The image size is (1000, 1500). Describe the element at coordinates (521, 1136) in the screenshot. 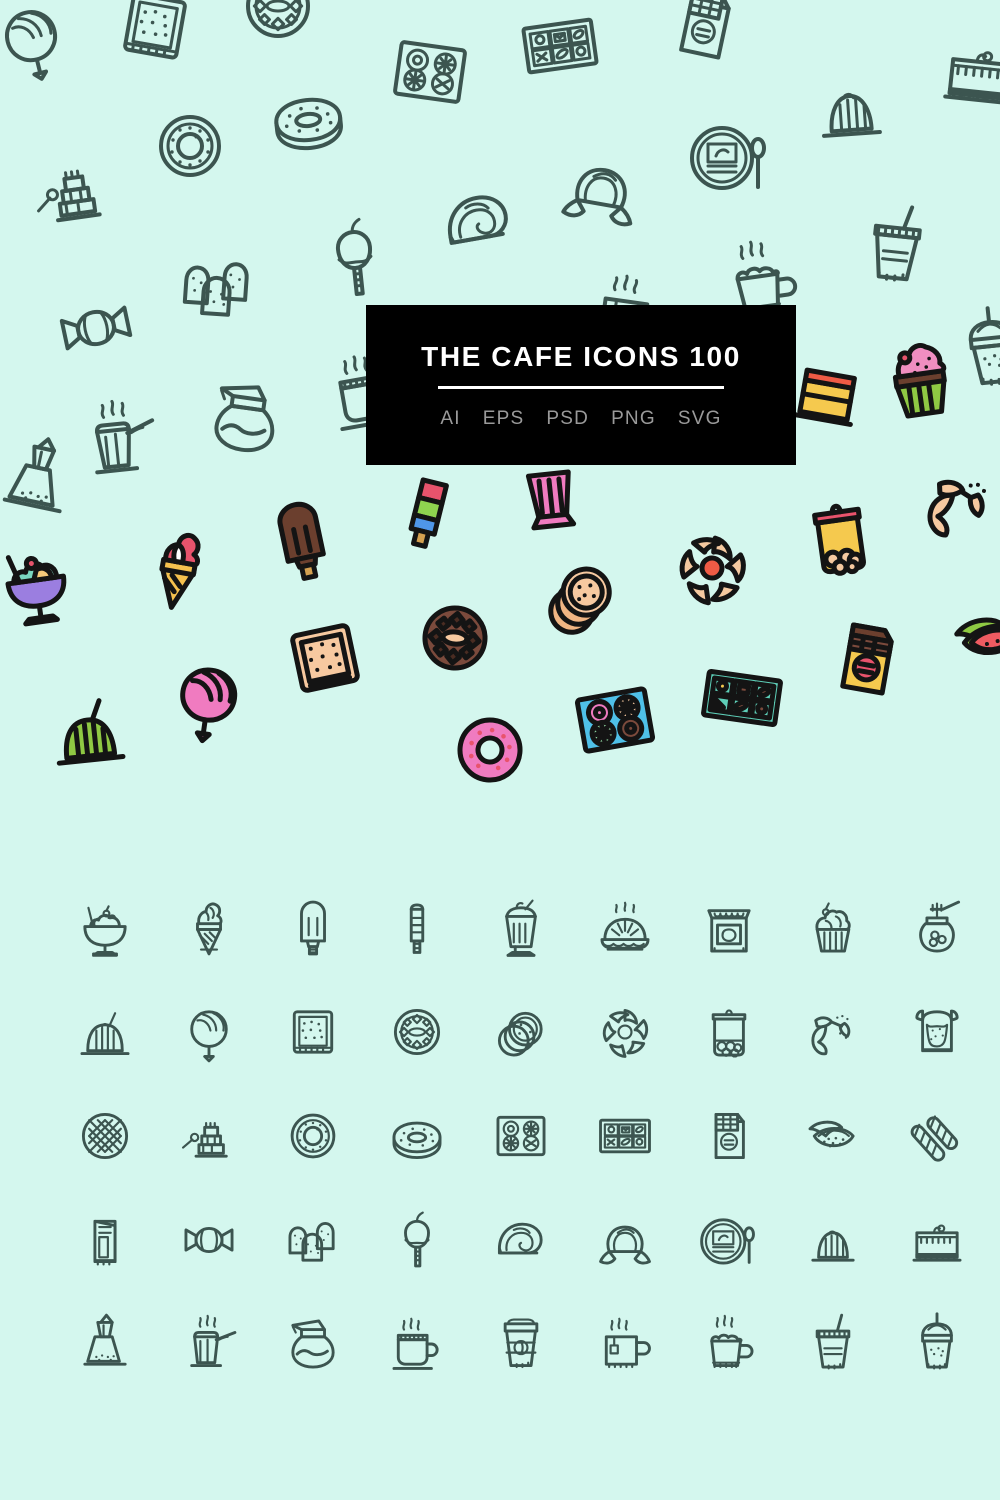

I see `chocolate-box-4-icon` at that location.